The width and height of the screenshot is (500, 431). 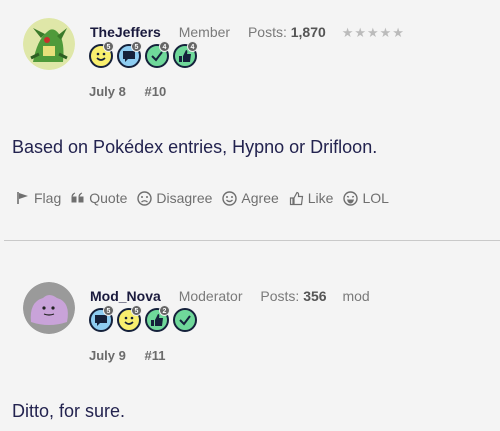 I want to click on post-message: Ditto, for sure., so click(x=69, y=411).